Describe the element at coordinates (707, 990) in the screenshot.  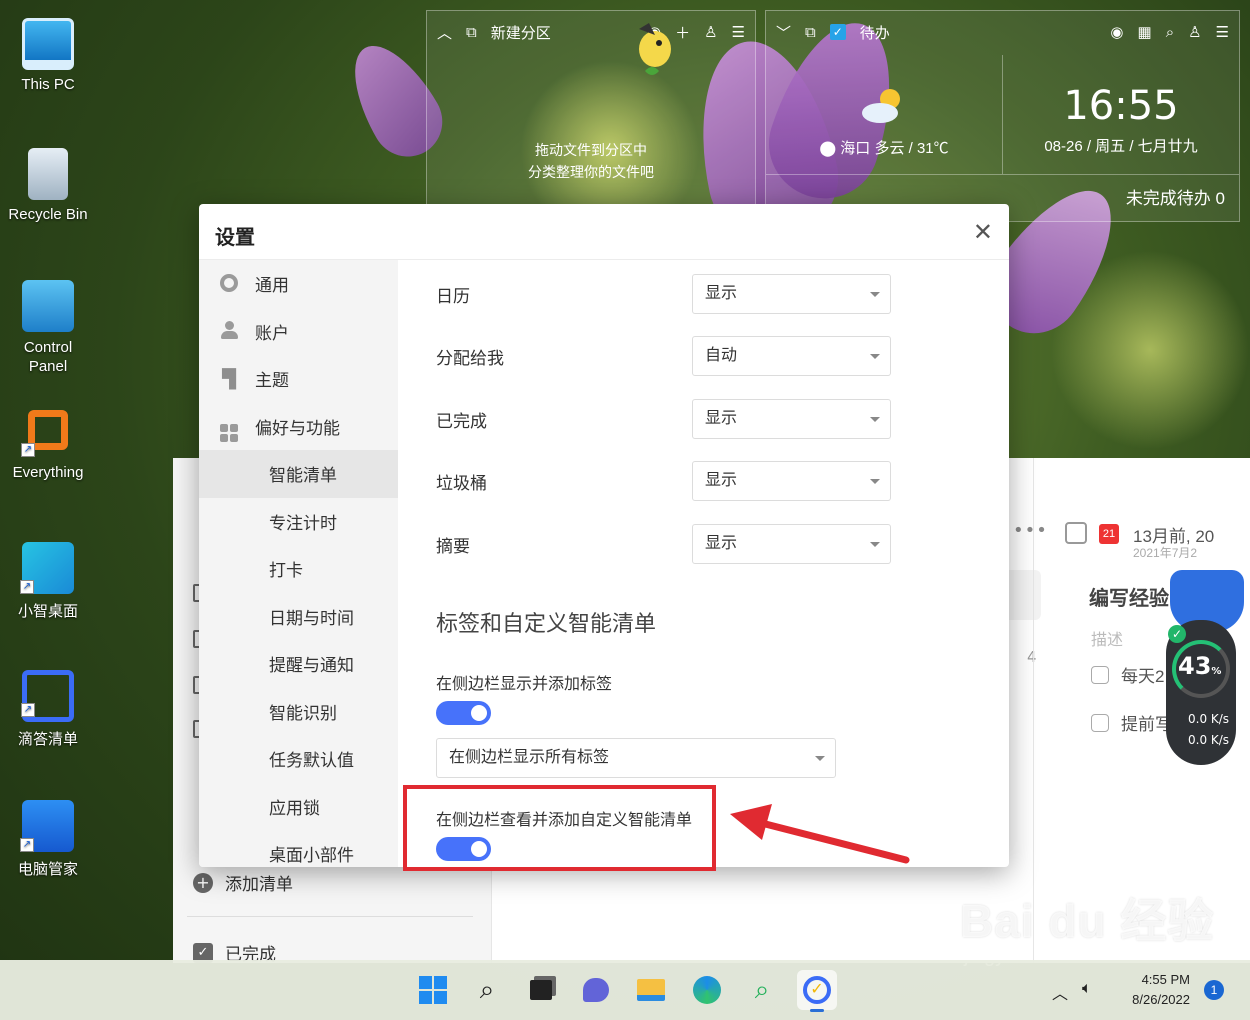
I see `edge-browser-icon` at that location.